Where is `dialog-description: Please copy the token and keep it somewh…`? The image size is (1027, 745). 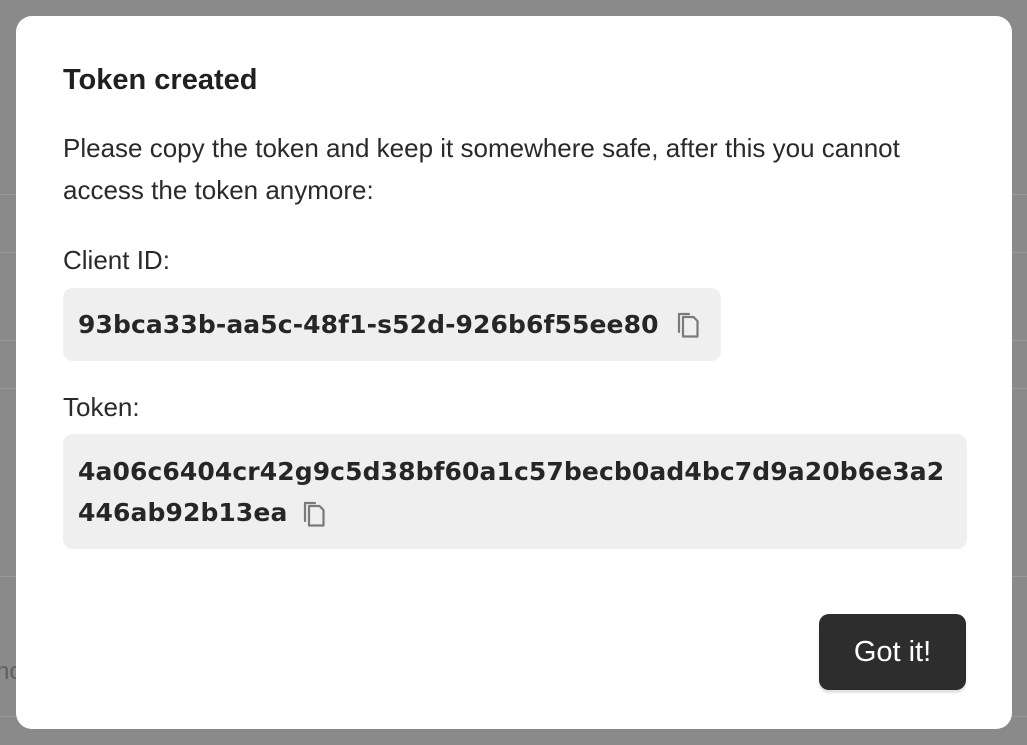
dialog-description: Please copy the token and keep it somewh… is located at coordinates (481, 169).